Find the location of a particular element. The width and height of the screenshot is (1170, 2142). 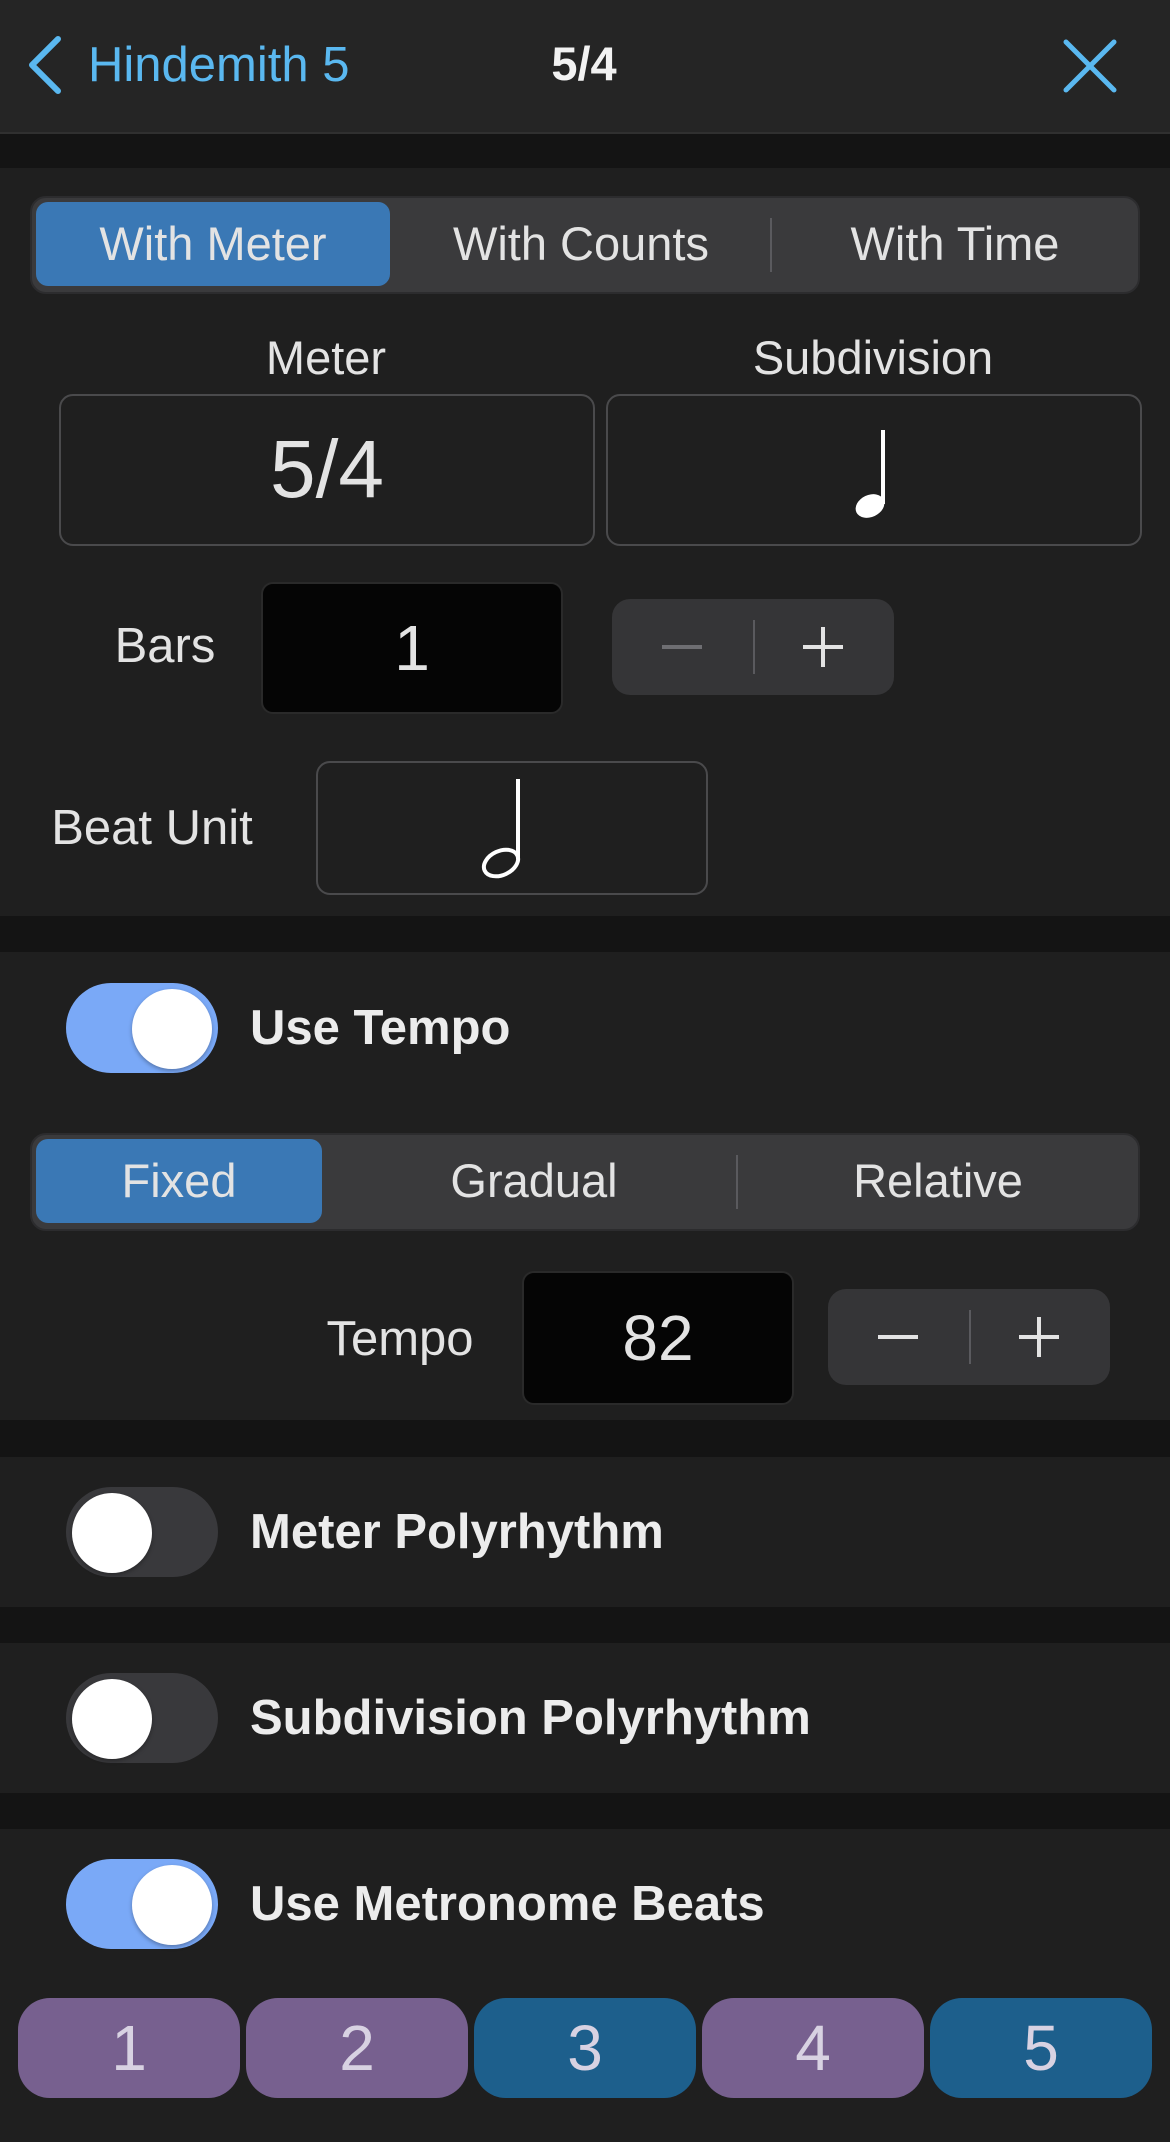

tab-fixed: Fixed is located at coordinates (179, 1181).